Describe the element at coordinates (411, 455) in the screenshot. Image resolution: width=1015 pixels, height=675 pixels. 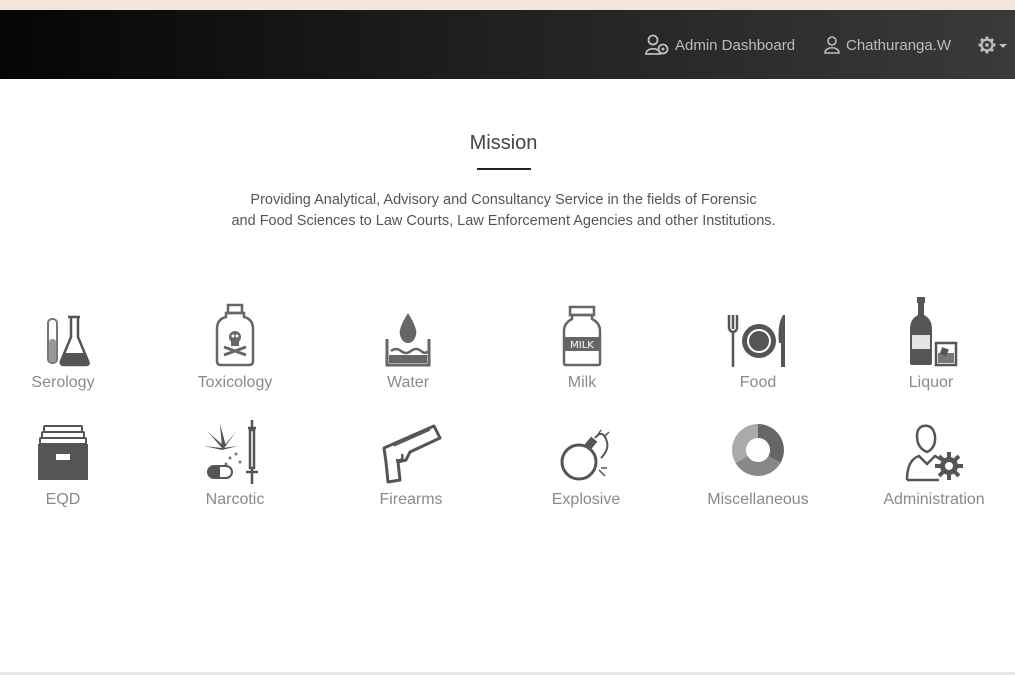
I see `pistol-icon` at that location.